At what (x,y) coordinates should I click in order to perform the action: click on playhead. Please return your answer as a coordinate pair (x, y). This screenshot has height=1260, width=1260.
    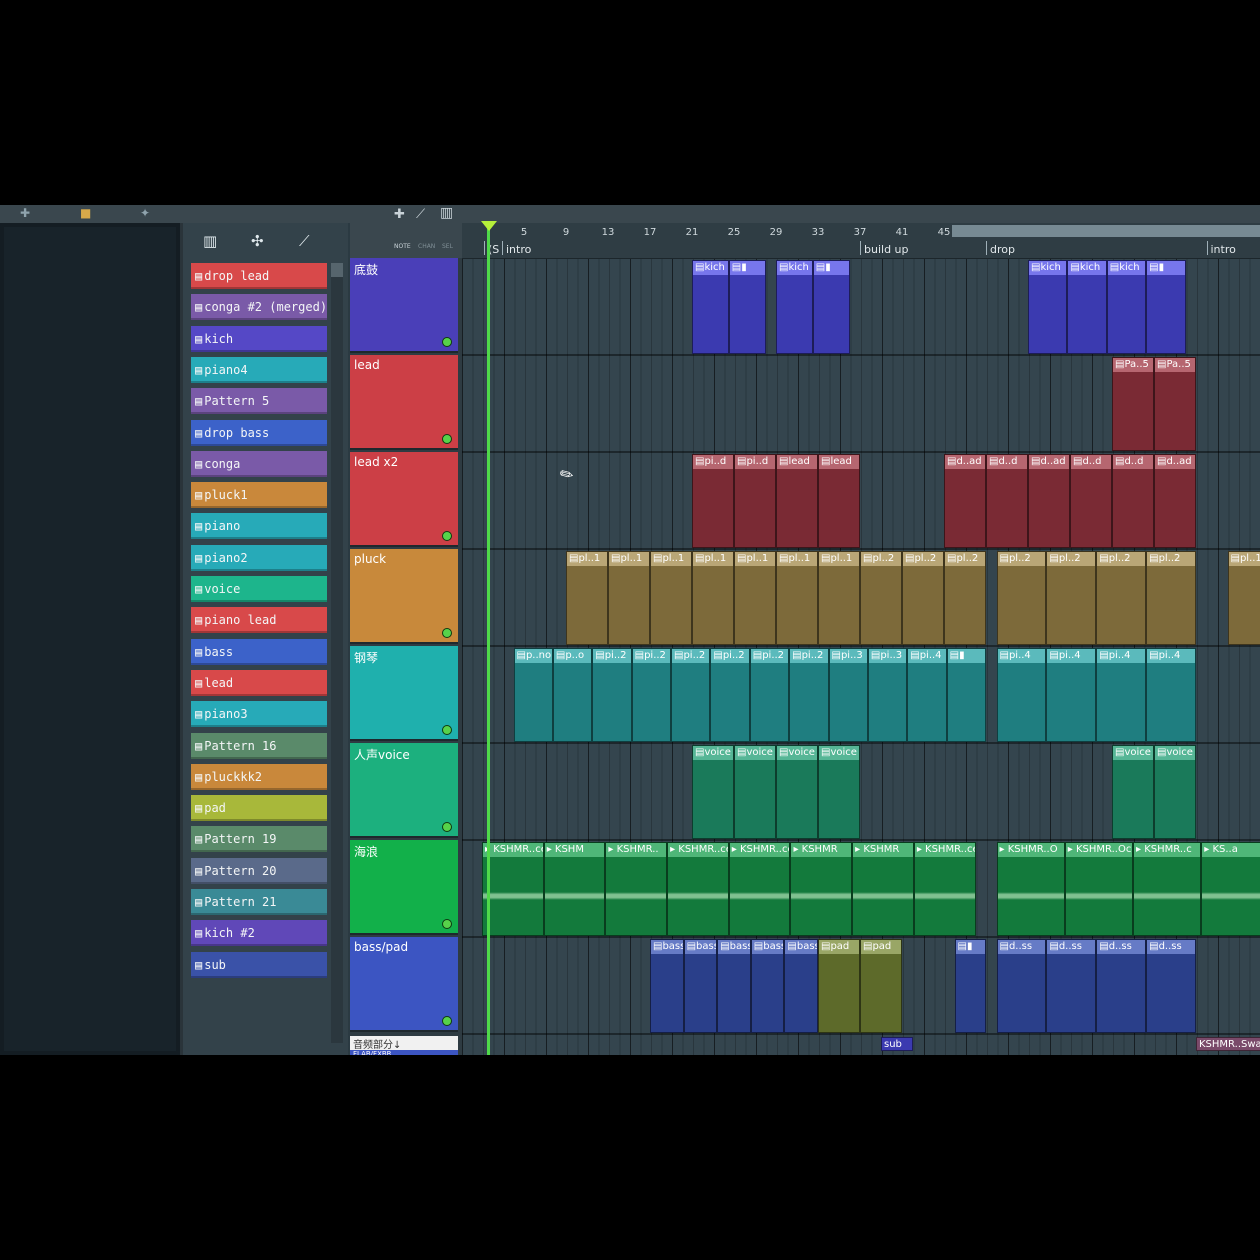
    Looking at the image, I should click on (488, 639).